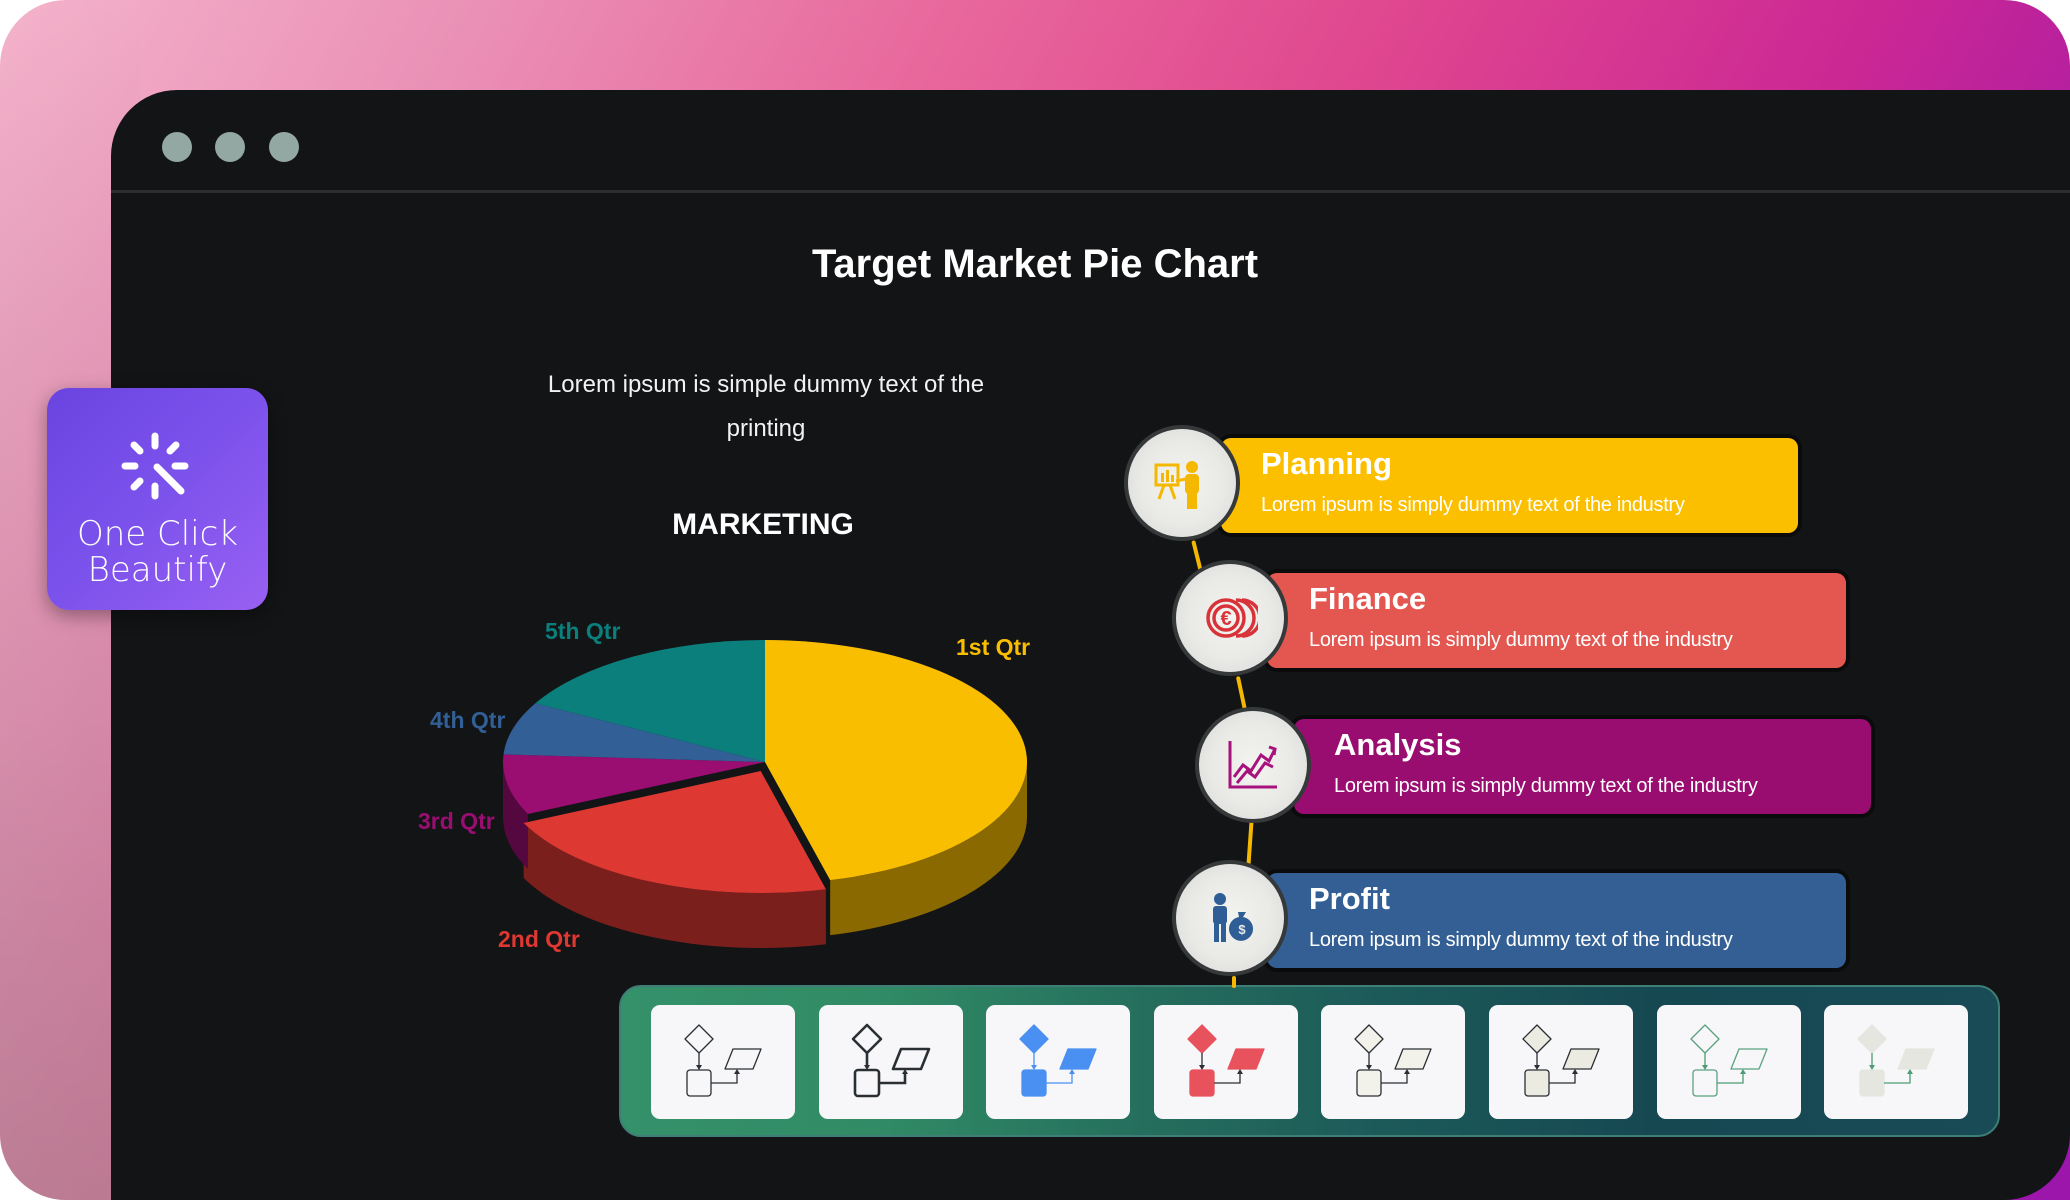  I want to click on beautify-label-line1: One Click, so click(157, 534).